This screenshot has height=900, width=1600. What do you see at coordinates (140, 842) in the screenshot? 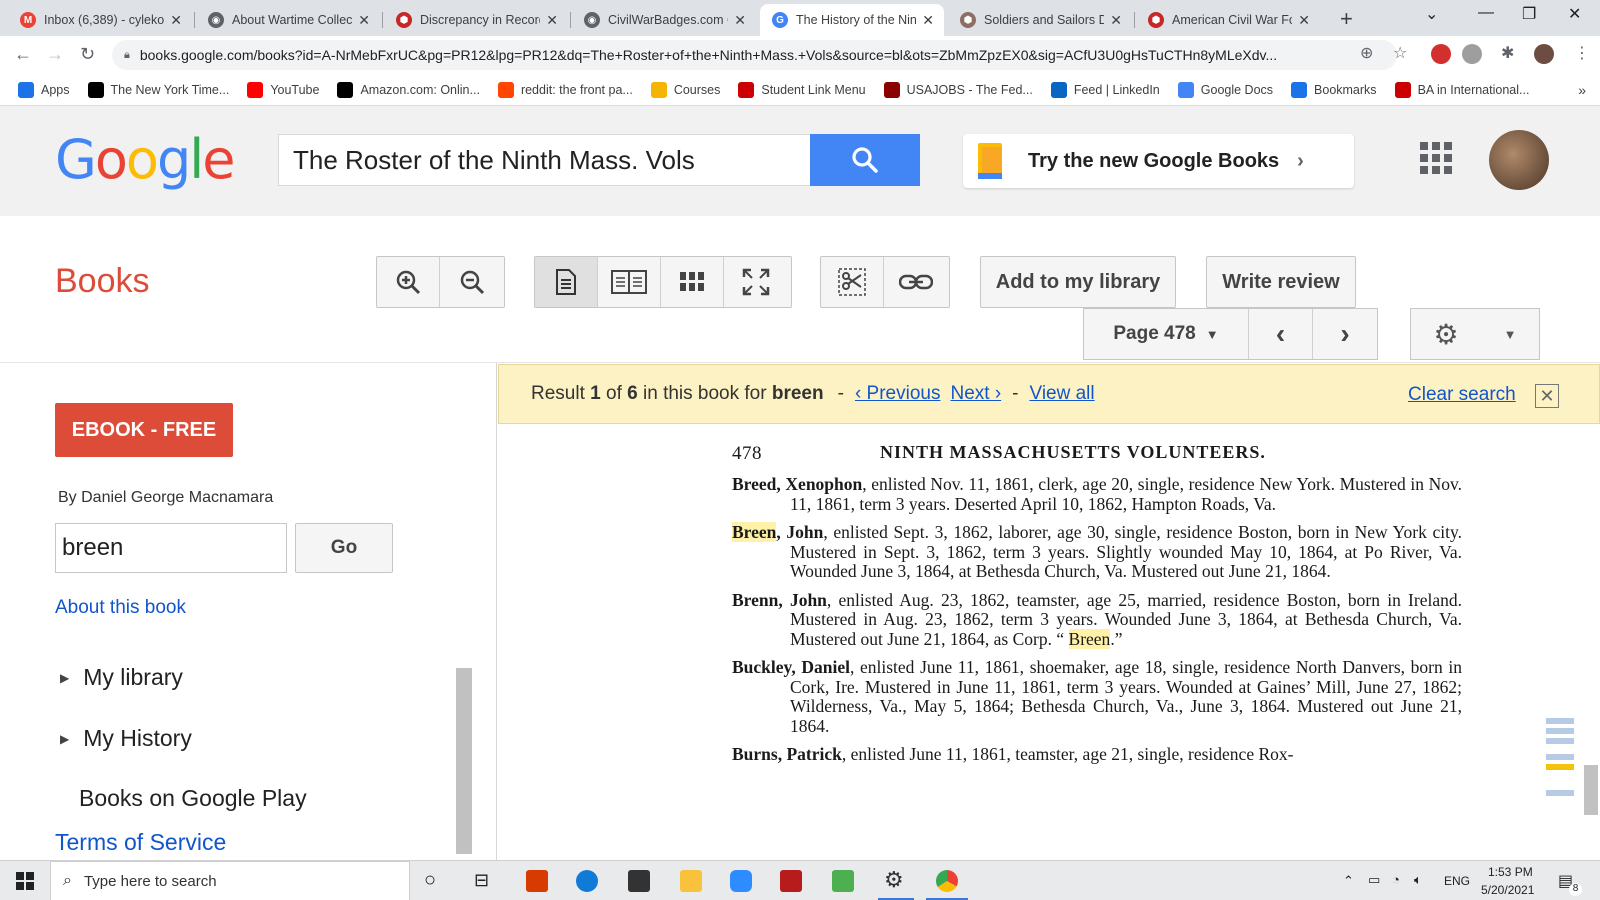
I see `terms-of-service-link: Terms of Service` at bounding box center [140, 842].